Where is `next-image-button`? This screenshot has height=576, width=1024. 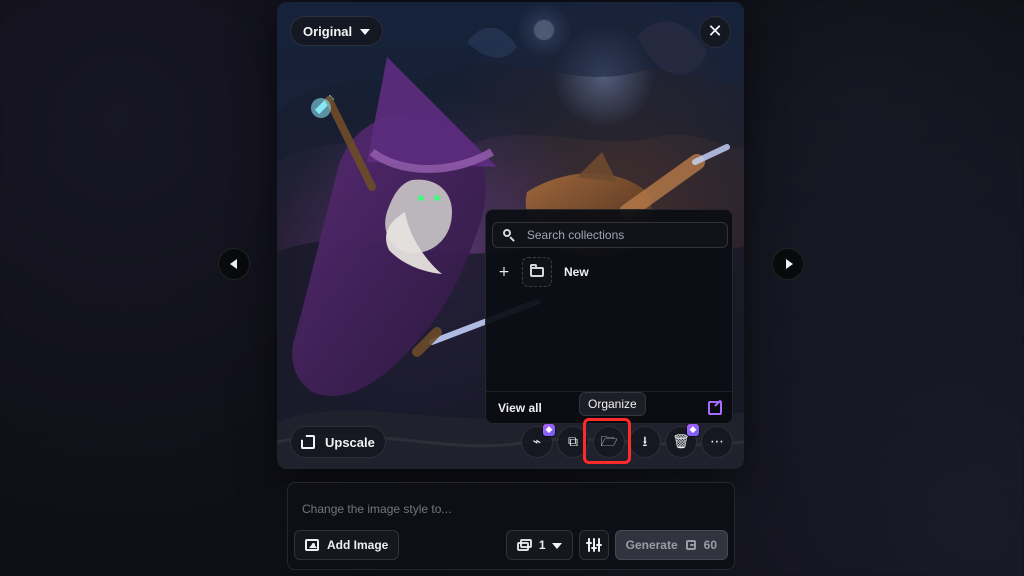
next-image-button is located at coordinates (788, 264).